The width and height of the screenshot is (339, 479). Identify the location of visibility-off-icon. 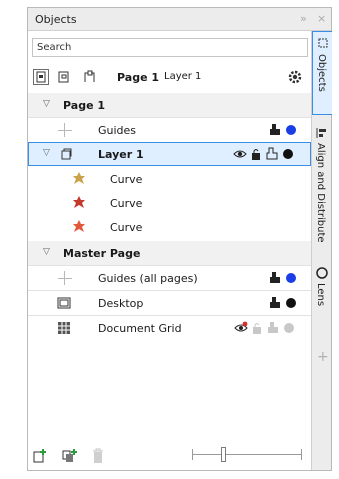
(241, 328).